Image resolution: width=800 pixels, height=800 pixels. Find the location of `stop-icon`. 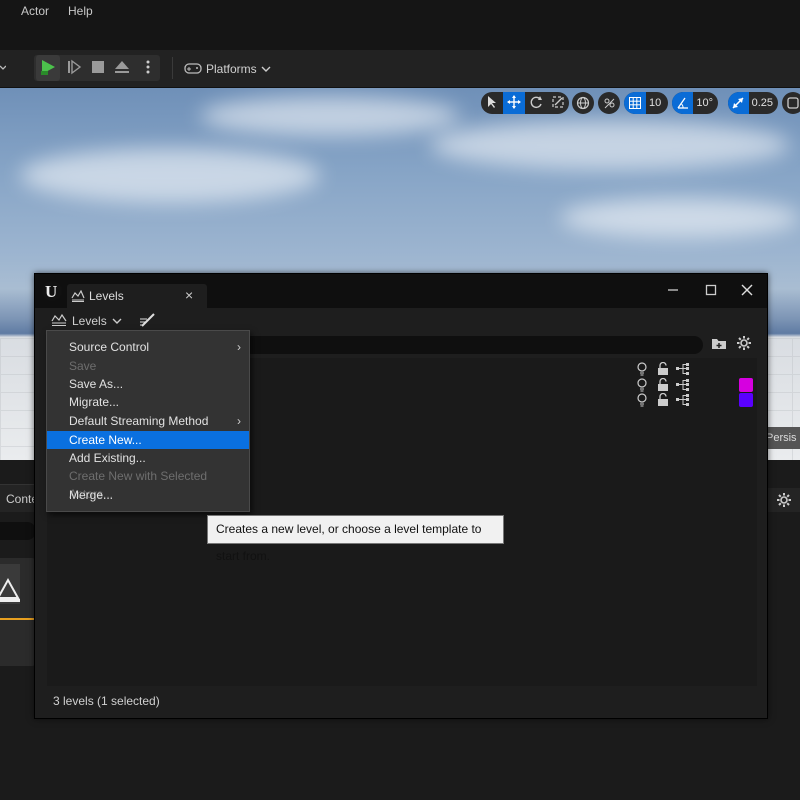

stop-icon is located at coordinates (98, 68).